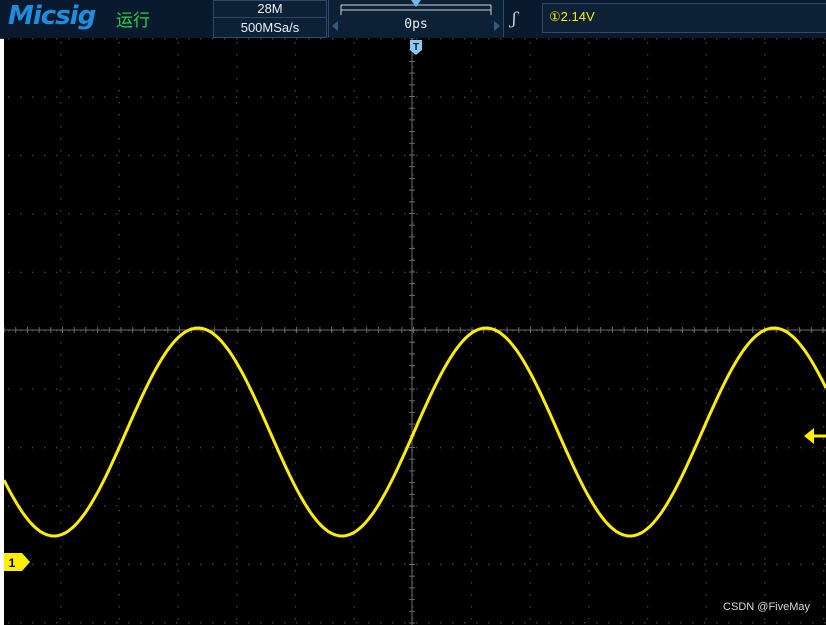 This screenshot has width=826, height=625. I want to click on sample-rate: 500MSa/s, so click(270, 27).